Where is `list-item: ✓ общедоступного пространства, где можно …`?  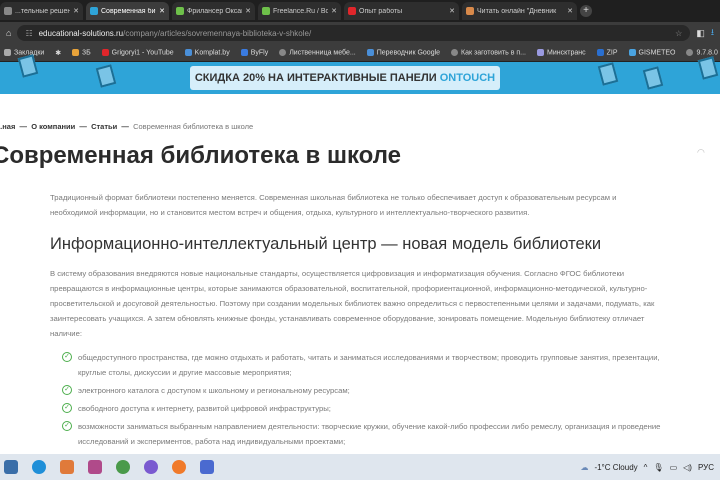
list-item: ✓ общедоступного пространства, где можно … is located at coordinates (362, 365).